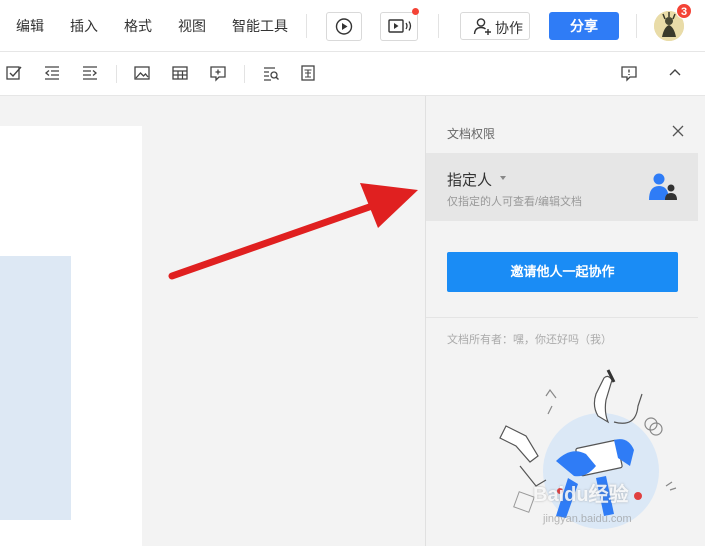 The image size is (705, 546). Describe the element at coordinates (684, 11) in the screenshot. I see `notification-badge: 3` at that location.